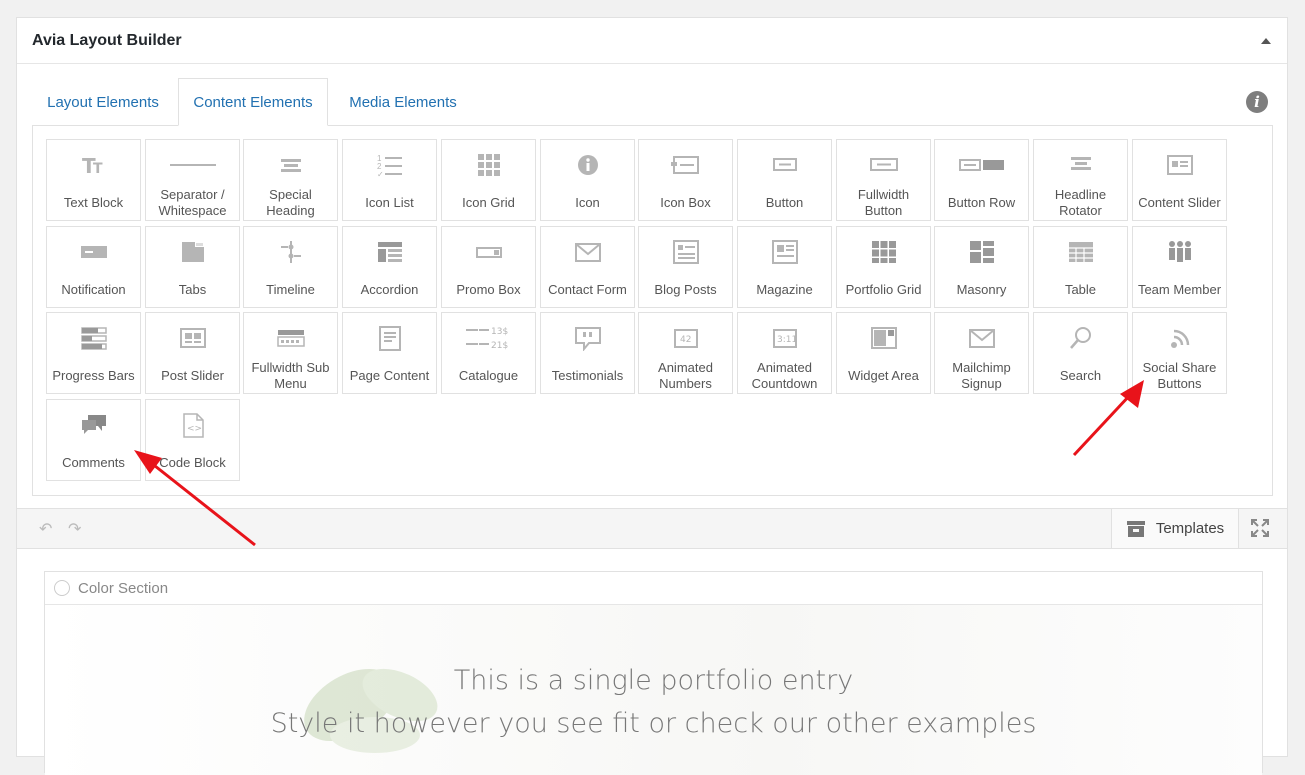 This screenshot has height=775, width=1305. I want to click on element-tile-label: Portfolio Grid, so click(883, 289).